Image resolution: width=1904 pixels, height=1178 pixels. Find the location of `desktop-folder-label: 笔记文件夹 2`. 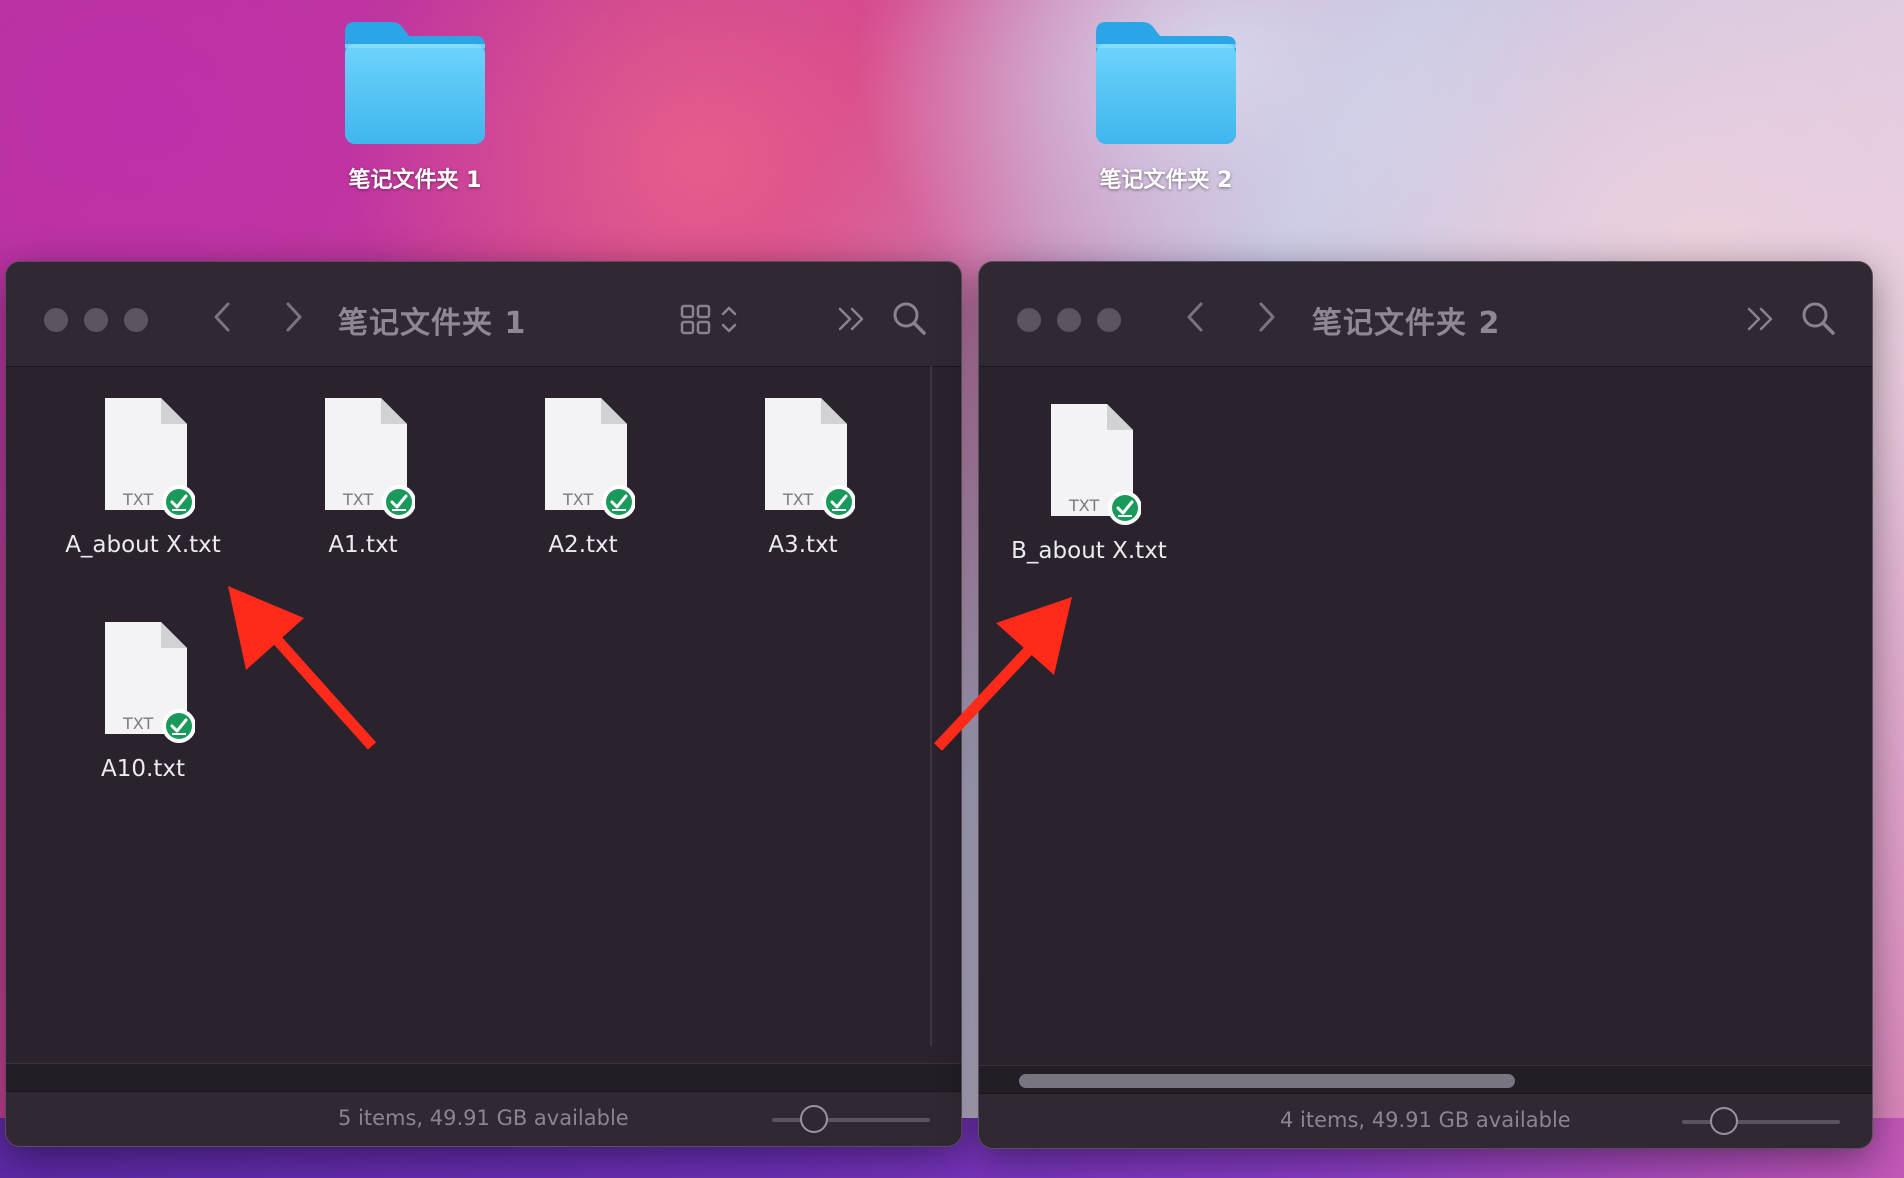

desktop-folder-label: 笔记文件夹 2 is located at coordinates (1166, 180).